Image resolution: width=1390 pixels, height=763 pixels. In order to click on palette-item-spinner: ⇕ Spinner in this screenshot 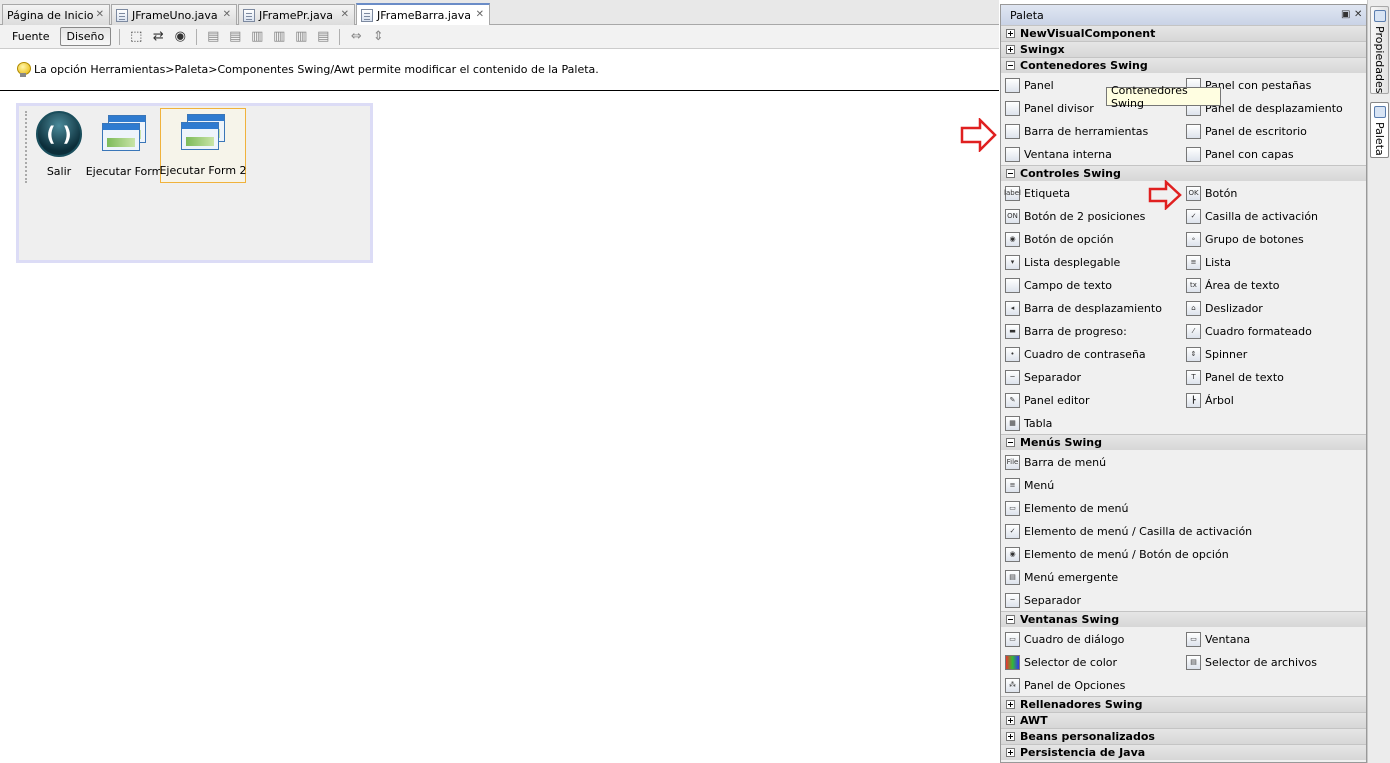, I will do `click(1216, 354)`.